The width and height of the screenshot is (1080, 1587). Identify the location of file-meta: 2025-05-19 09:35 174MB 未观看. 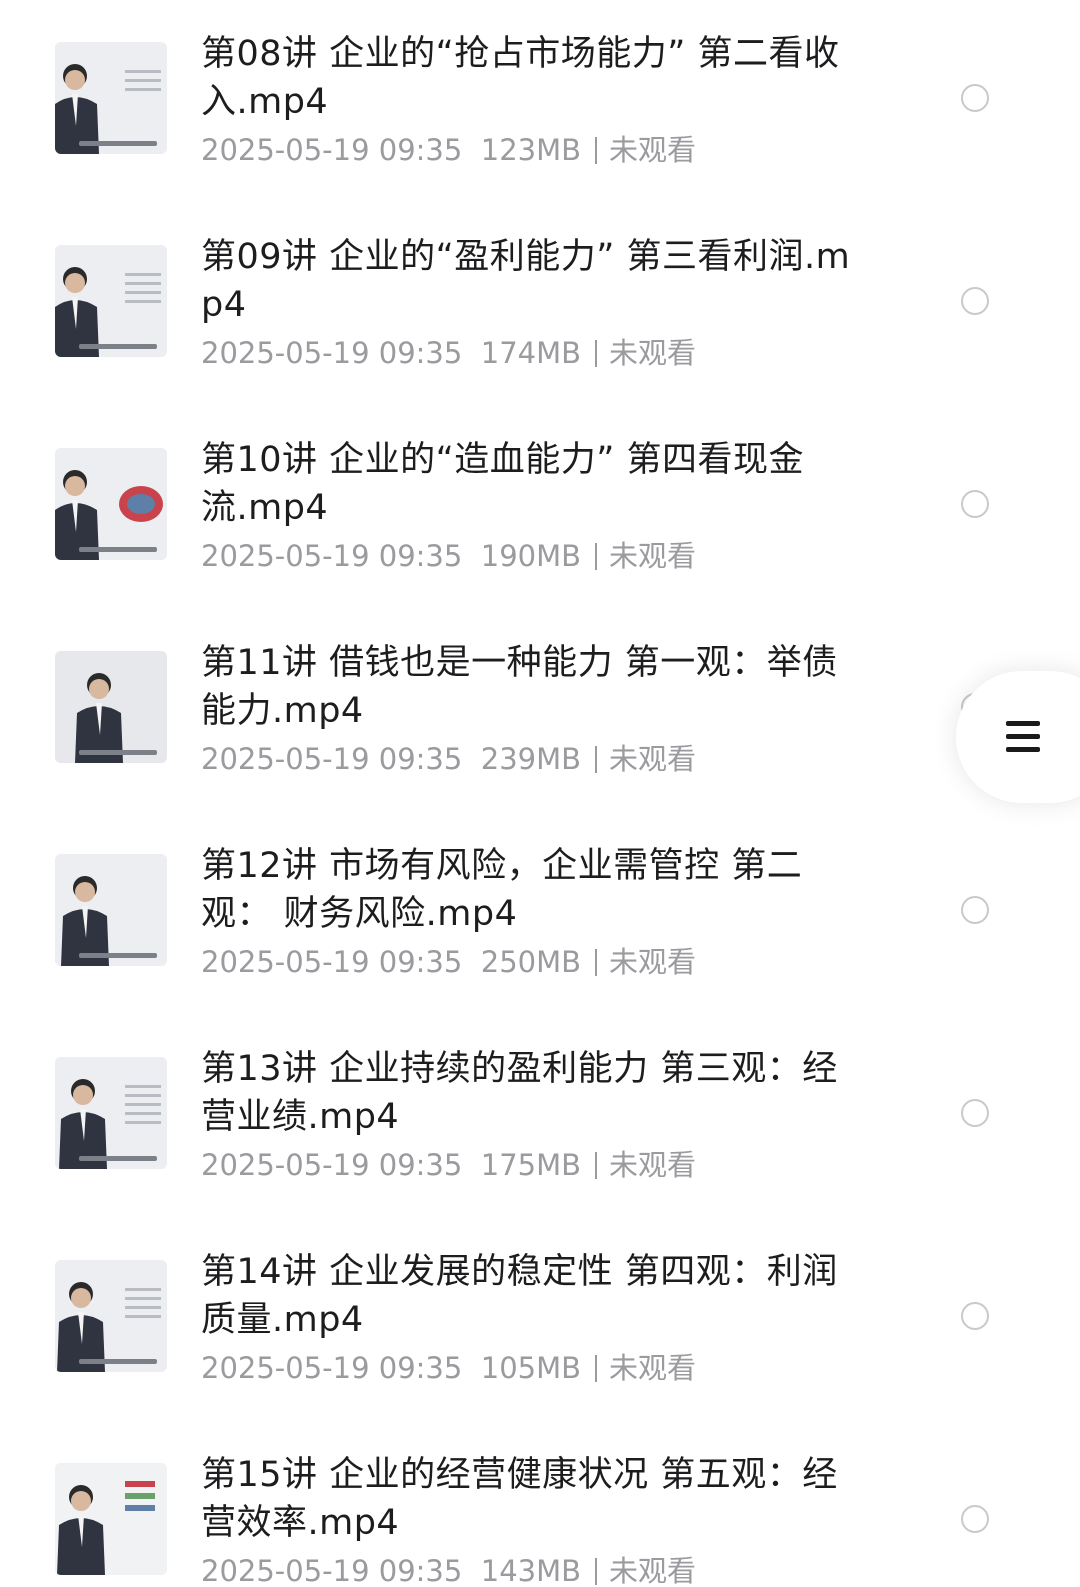
(526, 353).